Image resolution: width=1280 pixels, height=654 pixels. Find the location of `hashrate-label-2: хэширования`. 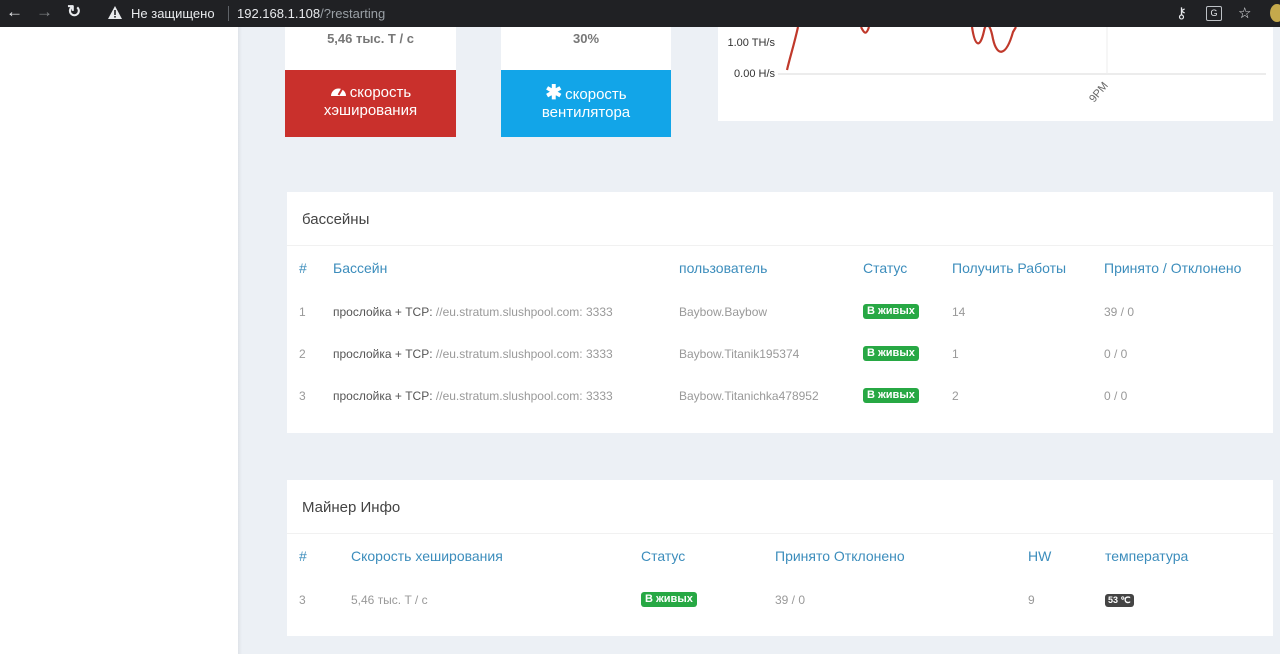

hashrate-label-2: хэширования is located at coordinates (370, 110).